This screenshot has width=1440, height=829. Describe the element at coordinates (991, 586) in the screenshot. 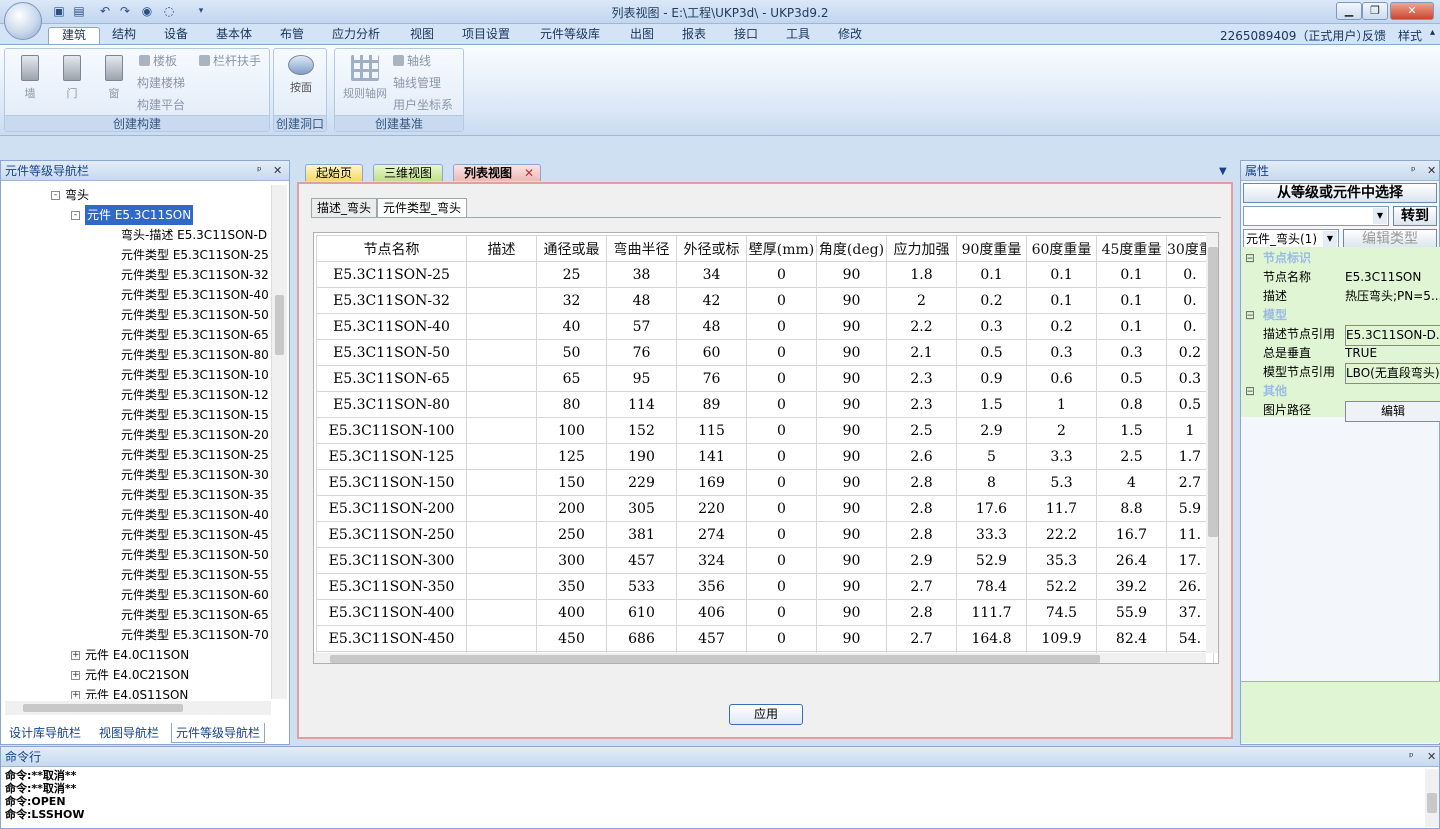

I see `table-cell: 78.4` at that location.